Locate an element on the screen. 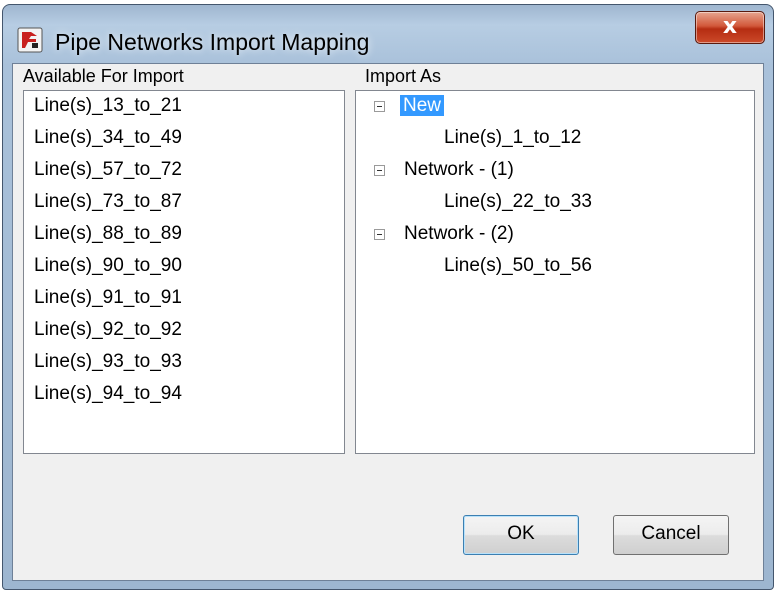 Image resolution: width=778 pixels, height=594 pixels. list-item: Line(s)_34_to_49 is located at coordinates (108, 138).